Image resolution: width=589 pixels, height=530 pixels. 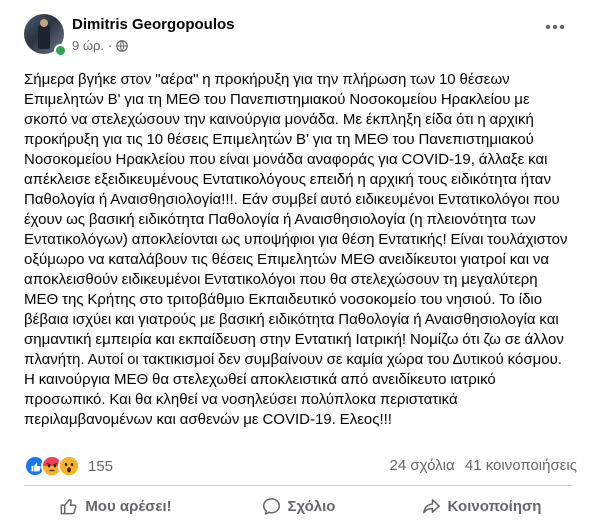 I want to click on more-options-button, so click(x=555, y=27).